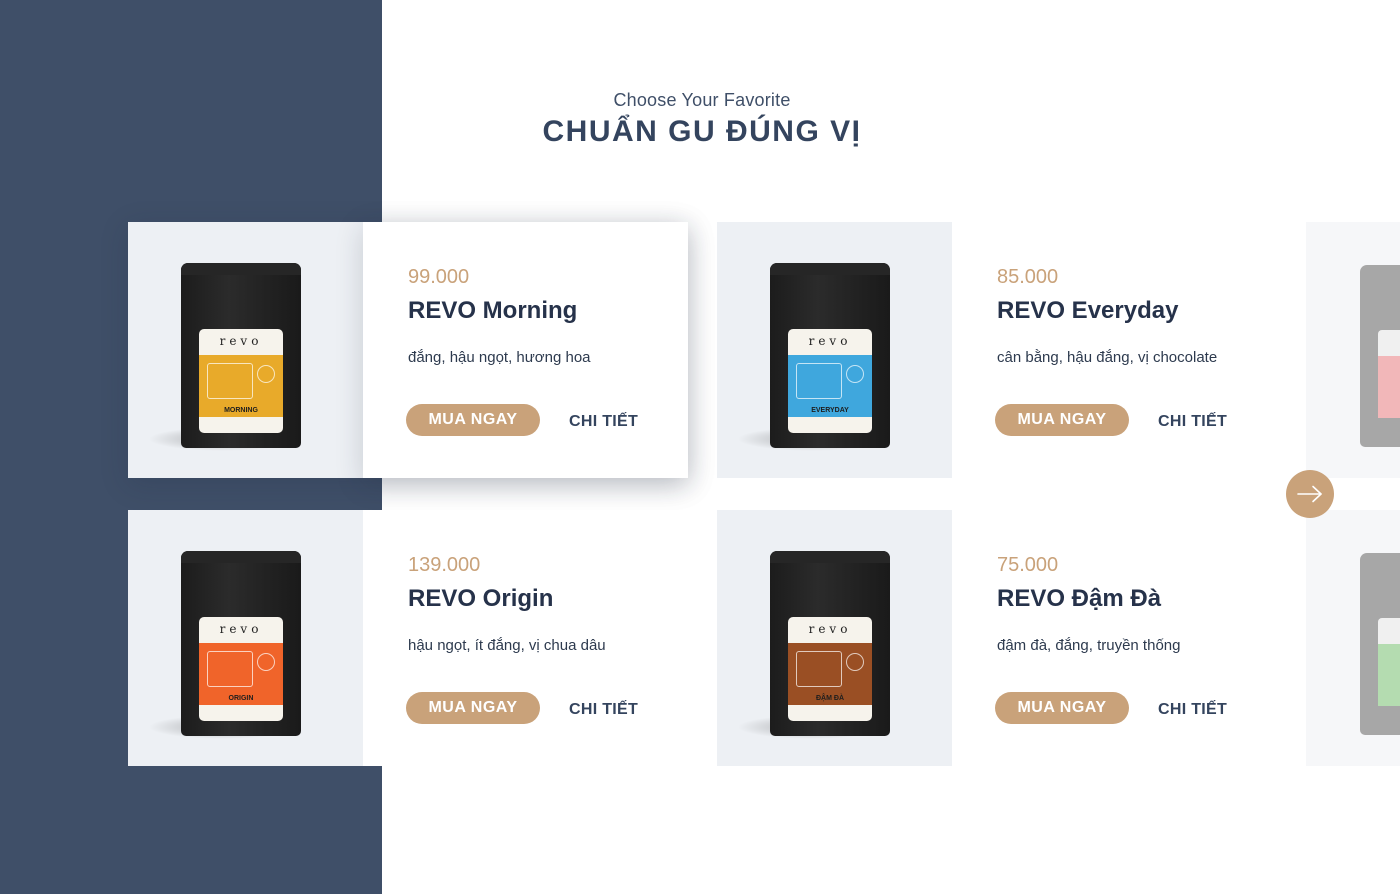 Image resolution: width=1400 pixels, height=894 pixels. Describe the element at coordinates (444, 565) in the screenshot. I see `product-price: 139.000` at that location.